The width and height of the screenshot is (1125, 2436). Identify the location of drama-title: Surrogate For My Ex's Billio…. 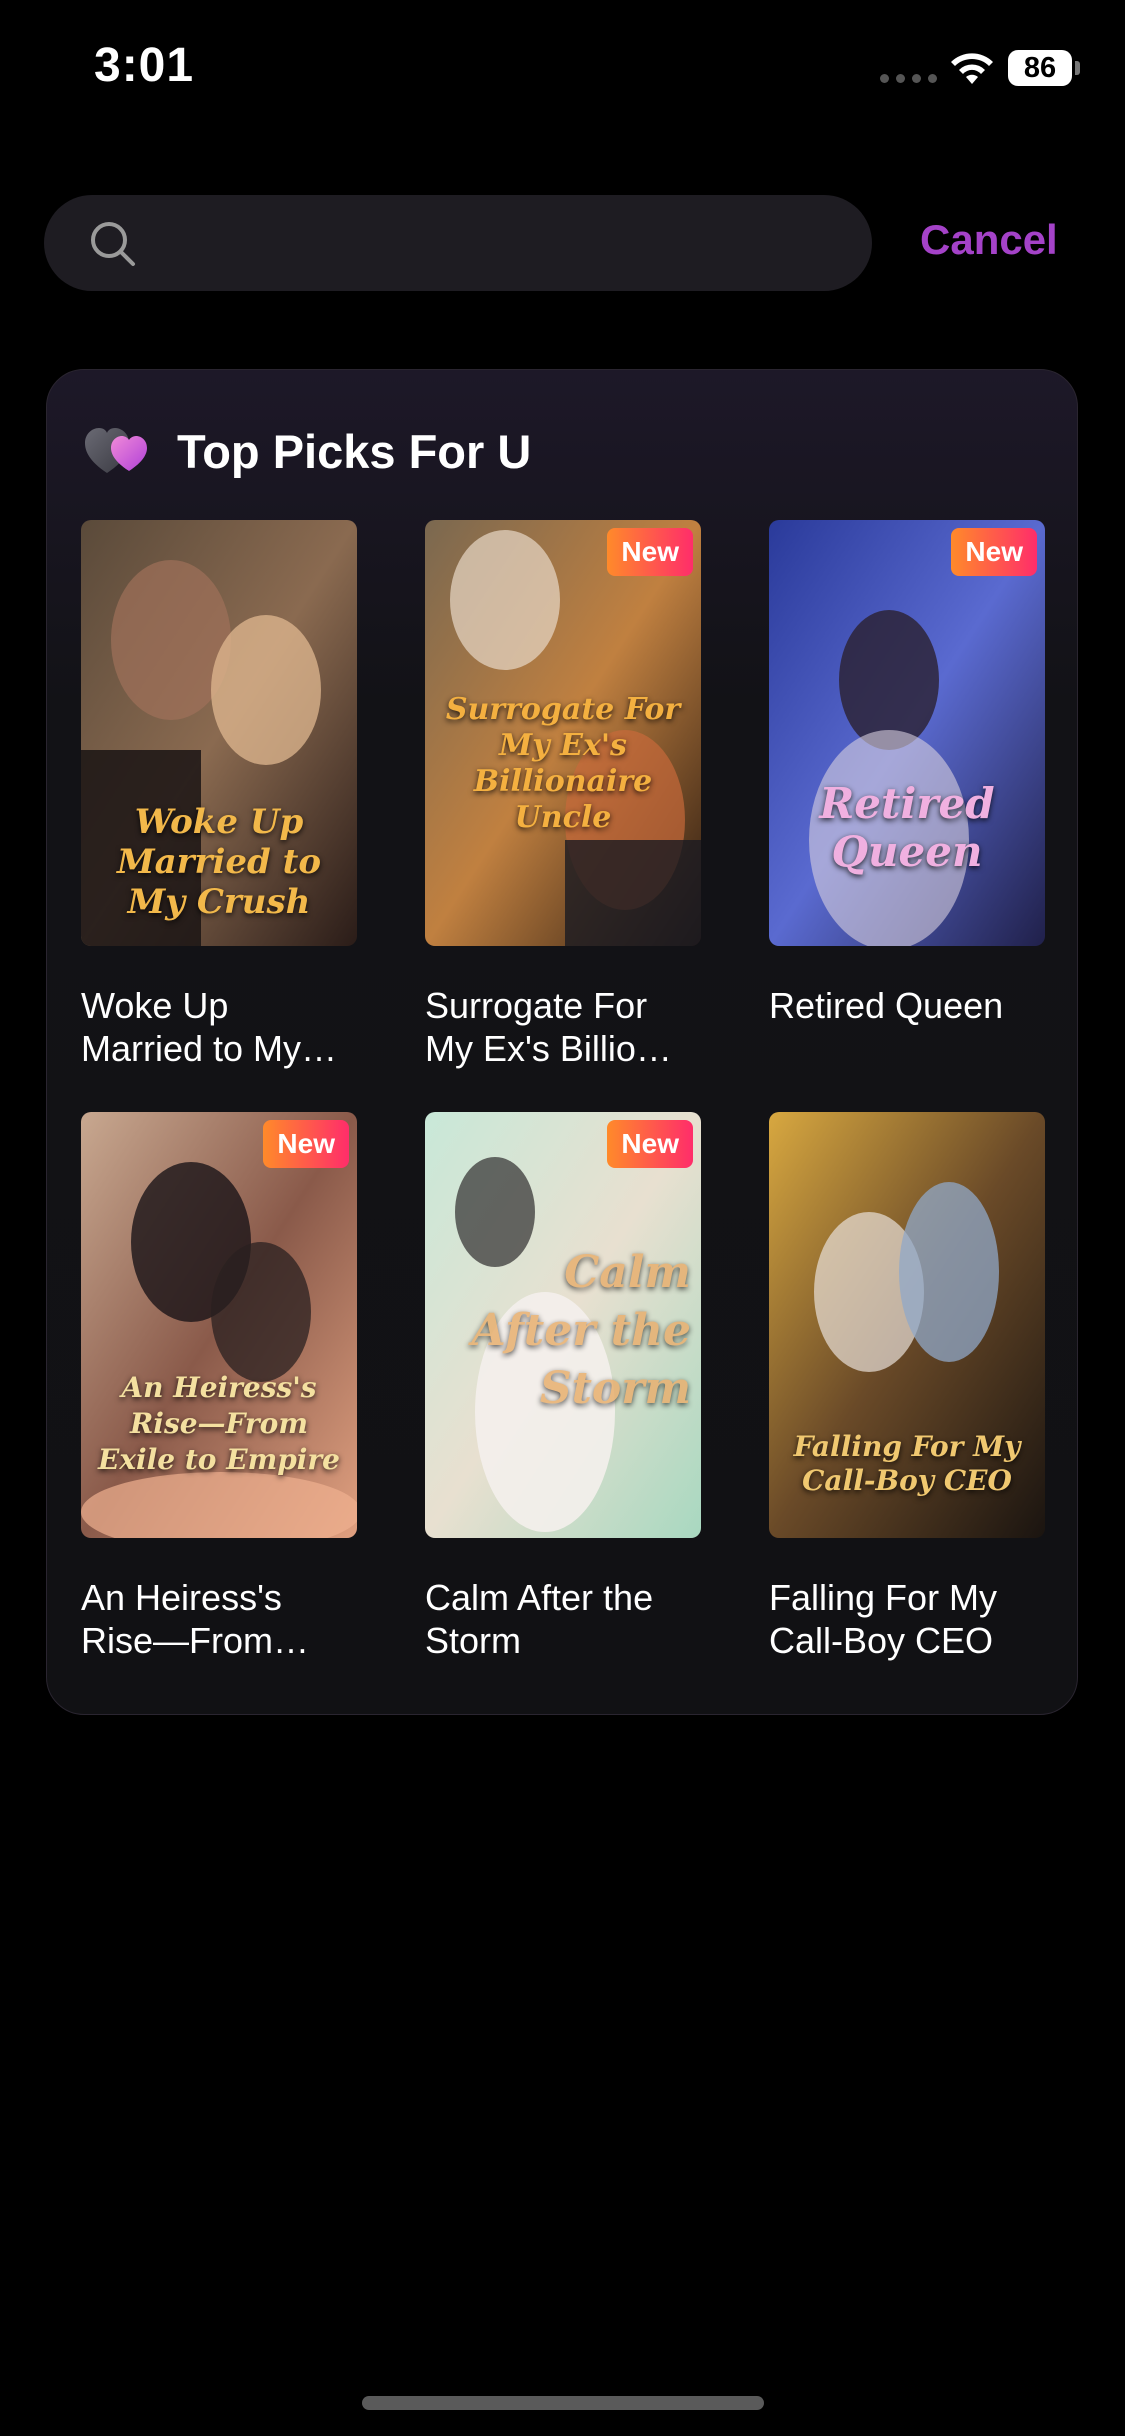
(563, 1027).